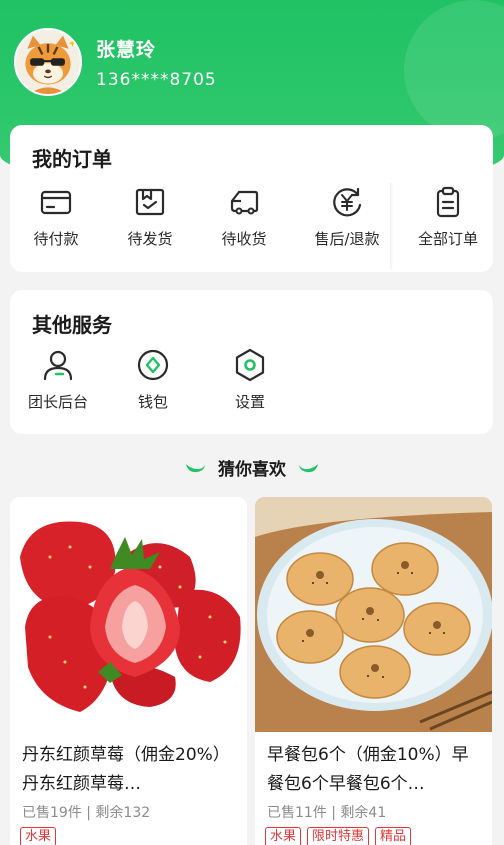 The height and width of the screenshot is (845, 504). Describe the element at coordinates (447, 239) in the screenshot. I see `order-all-label: 全部订单` at that location.